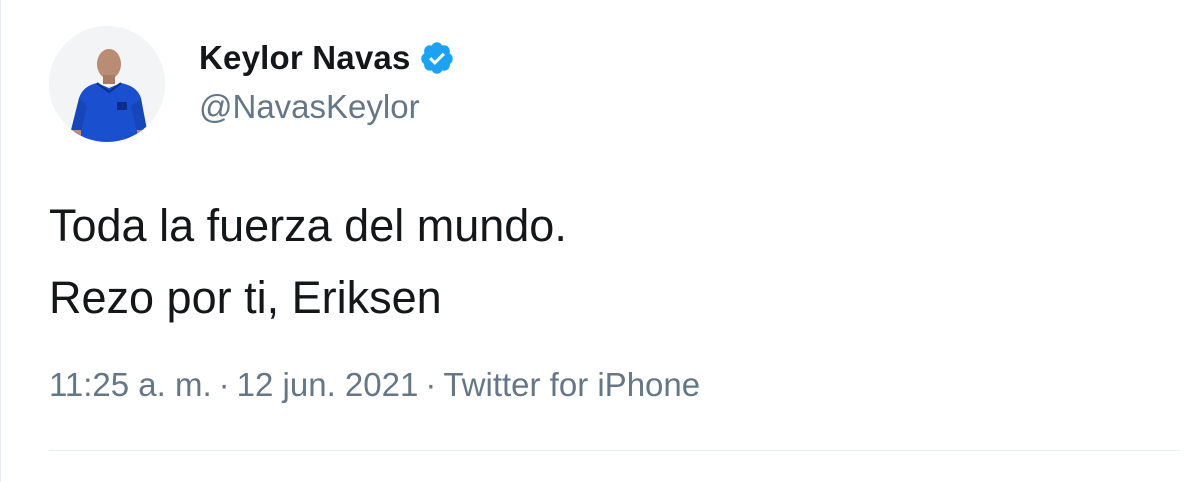 The height and width of the screenshot is (482, 1200). Describe the element at coordinates (614, 450) in the screenshot. I see `divider` at that location.